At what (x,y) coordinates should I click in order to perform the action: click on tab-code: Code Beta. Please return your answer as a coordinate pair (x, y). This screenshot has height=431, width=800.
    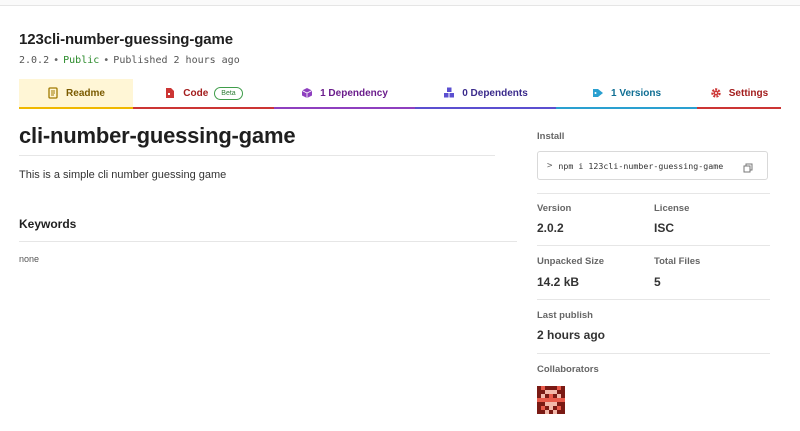
    Looking at the image, I should click on (203, 94).